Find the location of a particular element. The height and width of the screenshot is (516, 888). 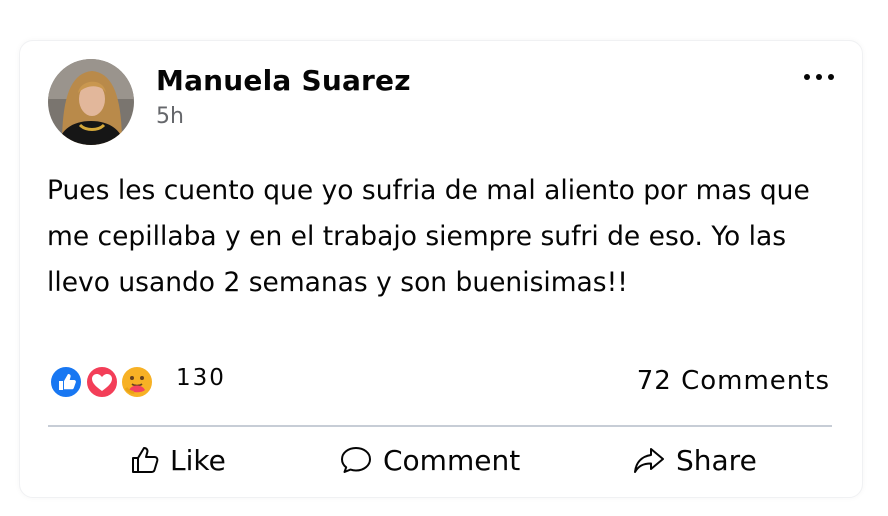

thumbs-up-icon is located at coordinates (145, 460).